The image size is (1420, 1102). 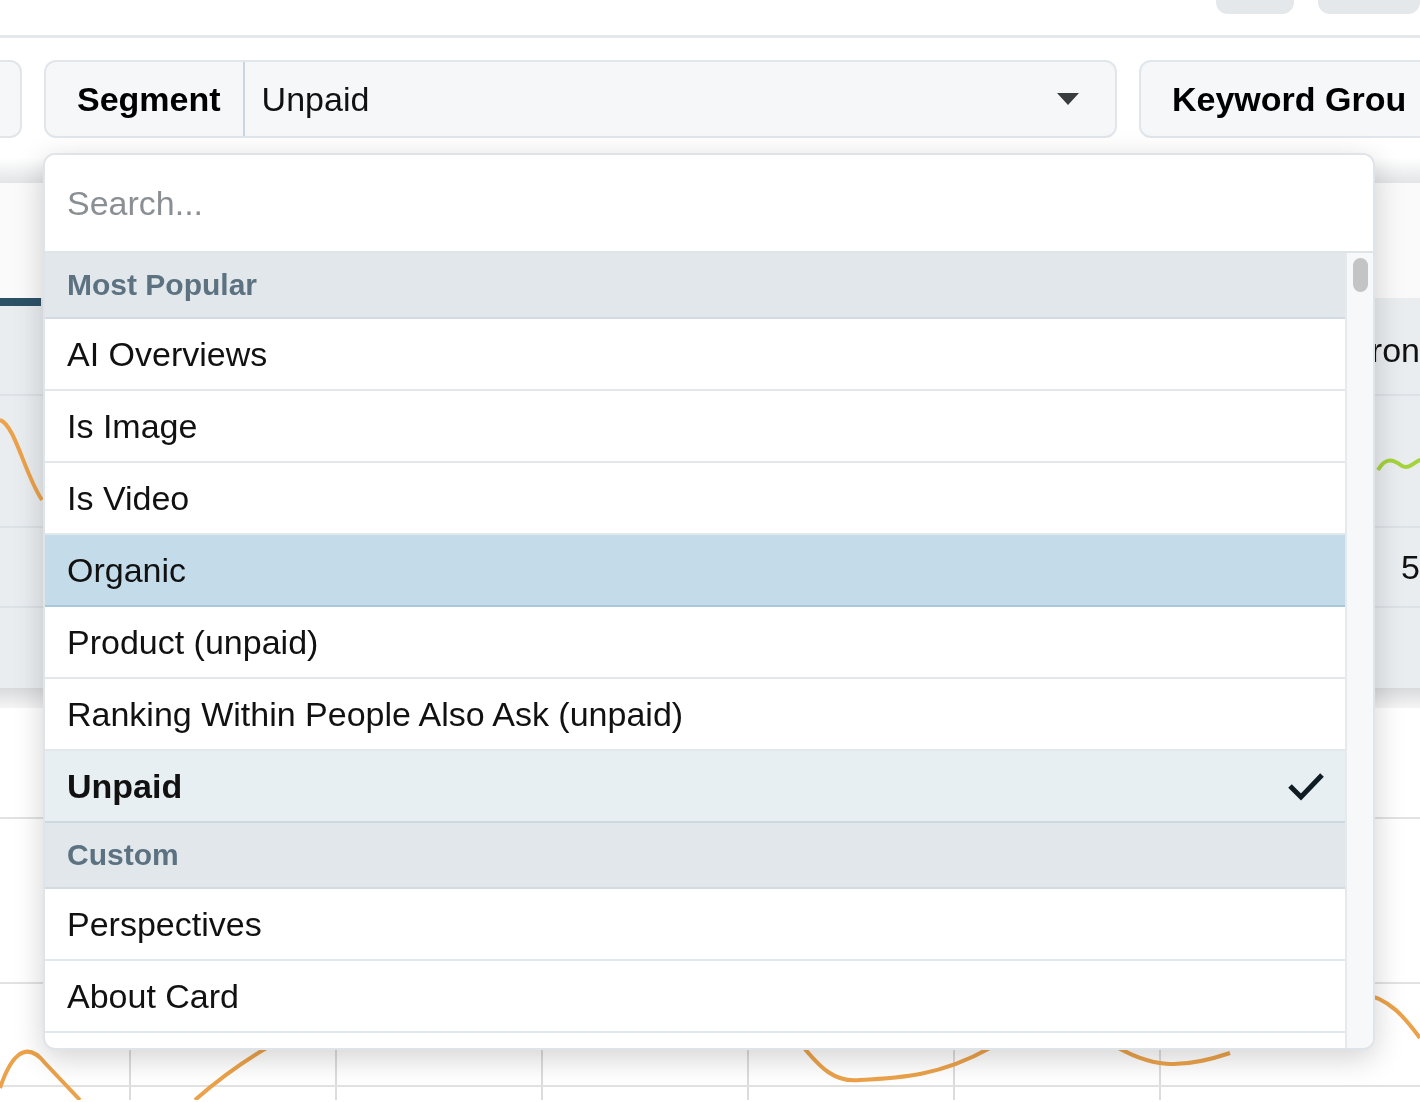 What do you see at coordinates (123, 855) in the screenshot?
I see `group-header: Custom` at bounding box center [123, 855].